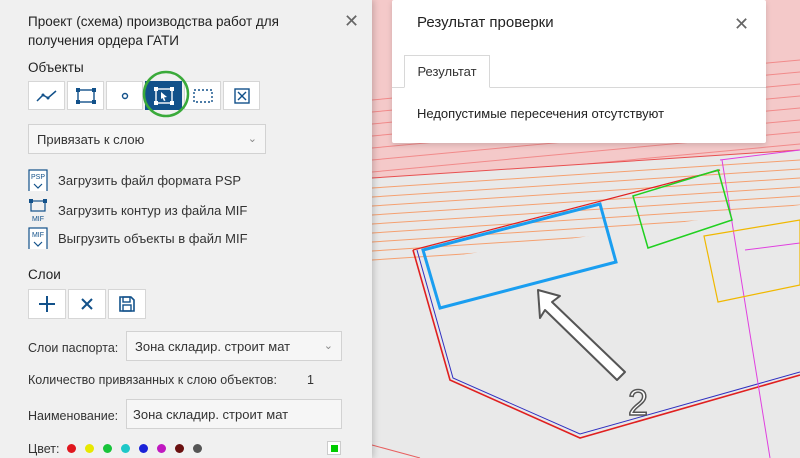  I want to click on svg-text: PSP, so click(38, 177).